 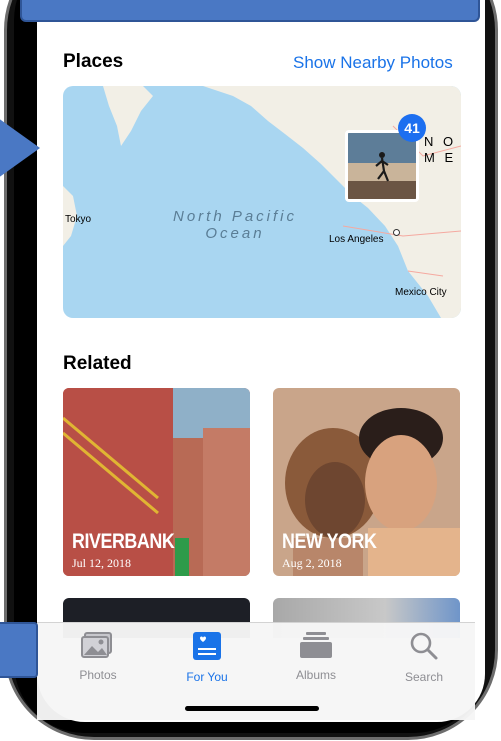 What do you see at coordinates (19, 650) in the screenshot?
I see `annotation-callout-bottom` at bounding box center [19, 650].